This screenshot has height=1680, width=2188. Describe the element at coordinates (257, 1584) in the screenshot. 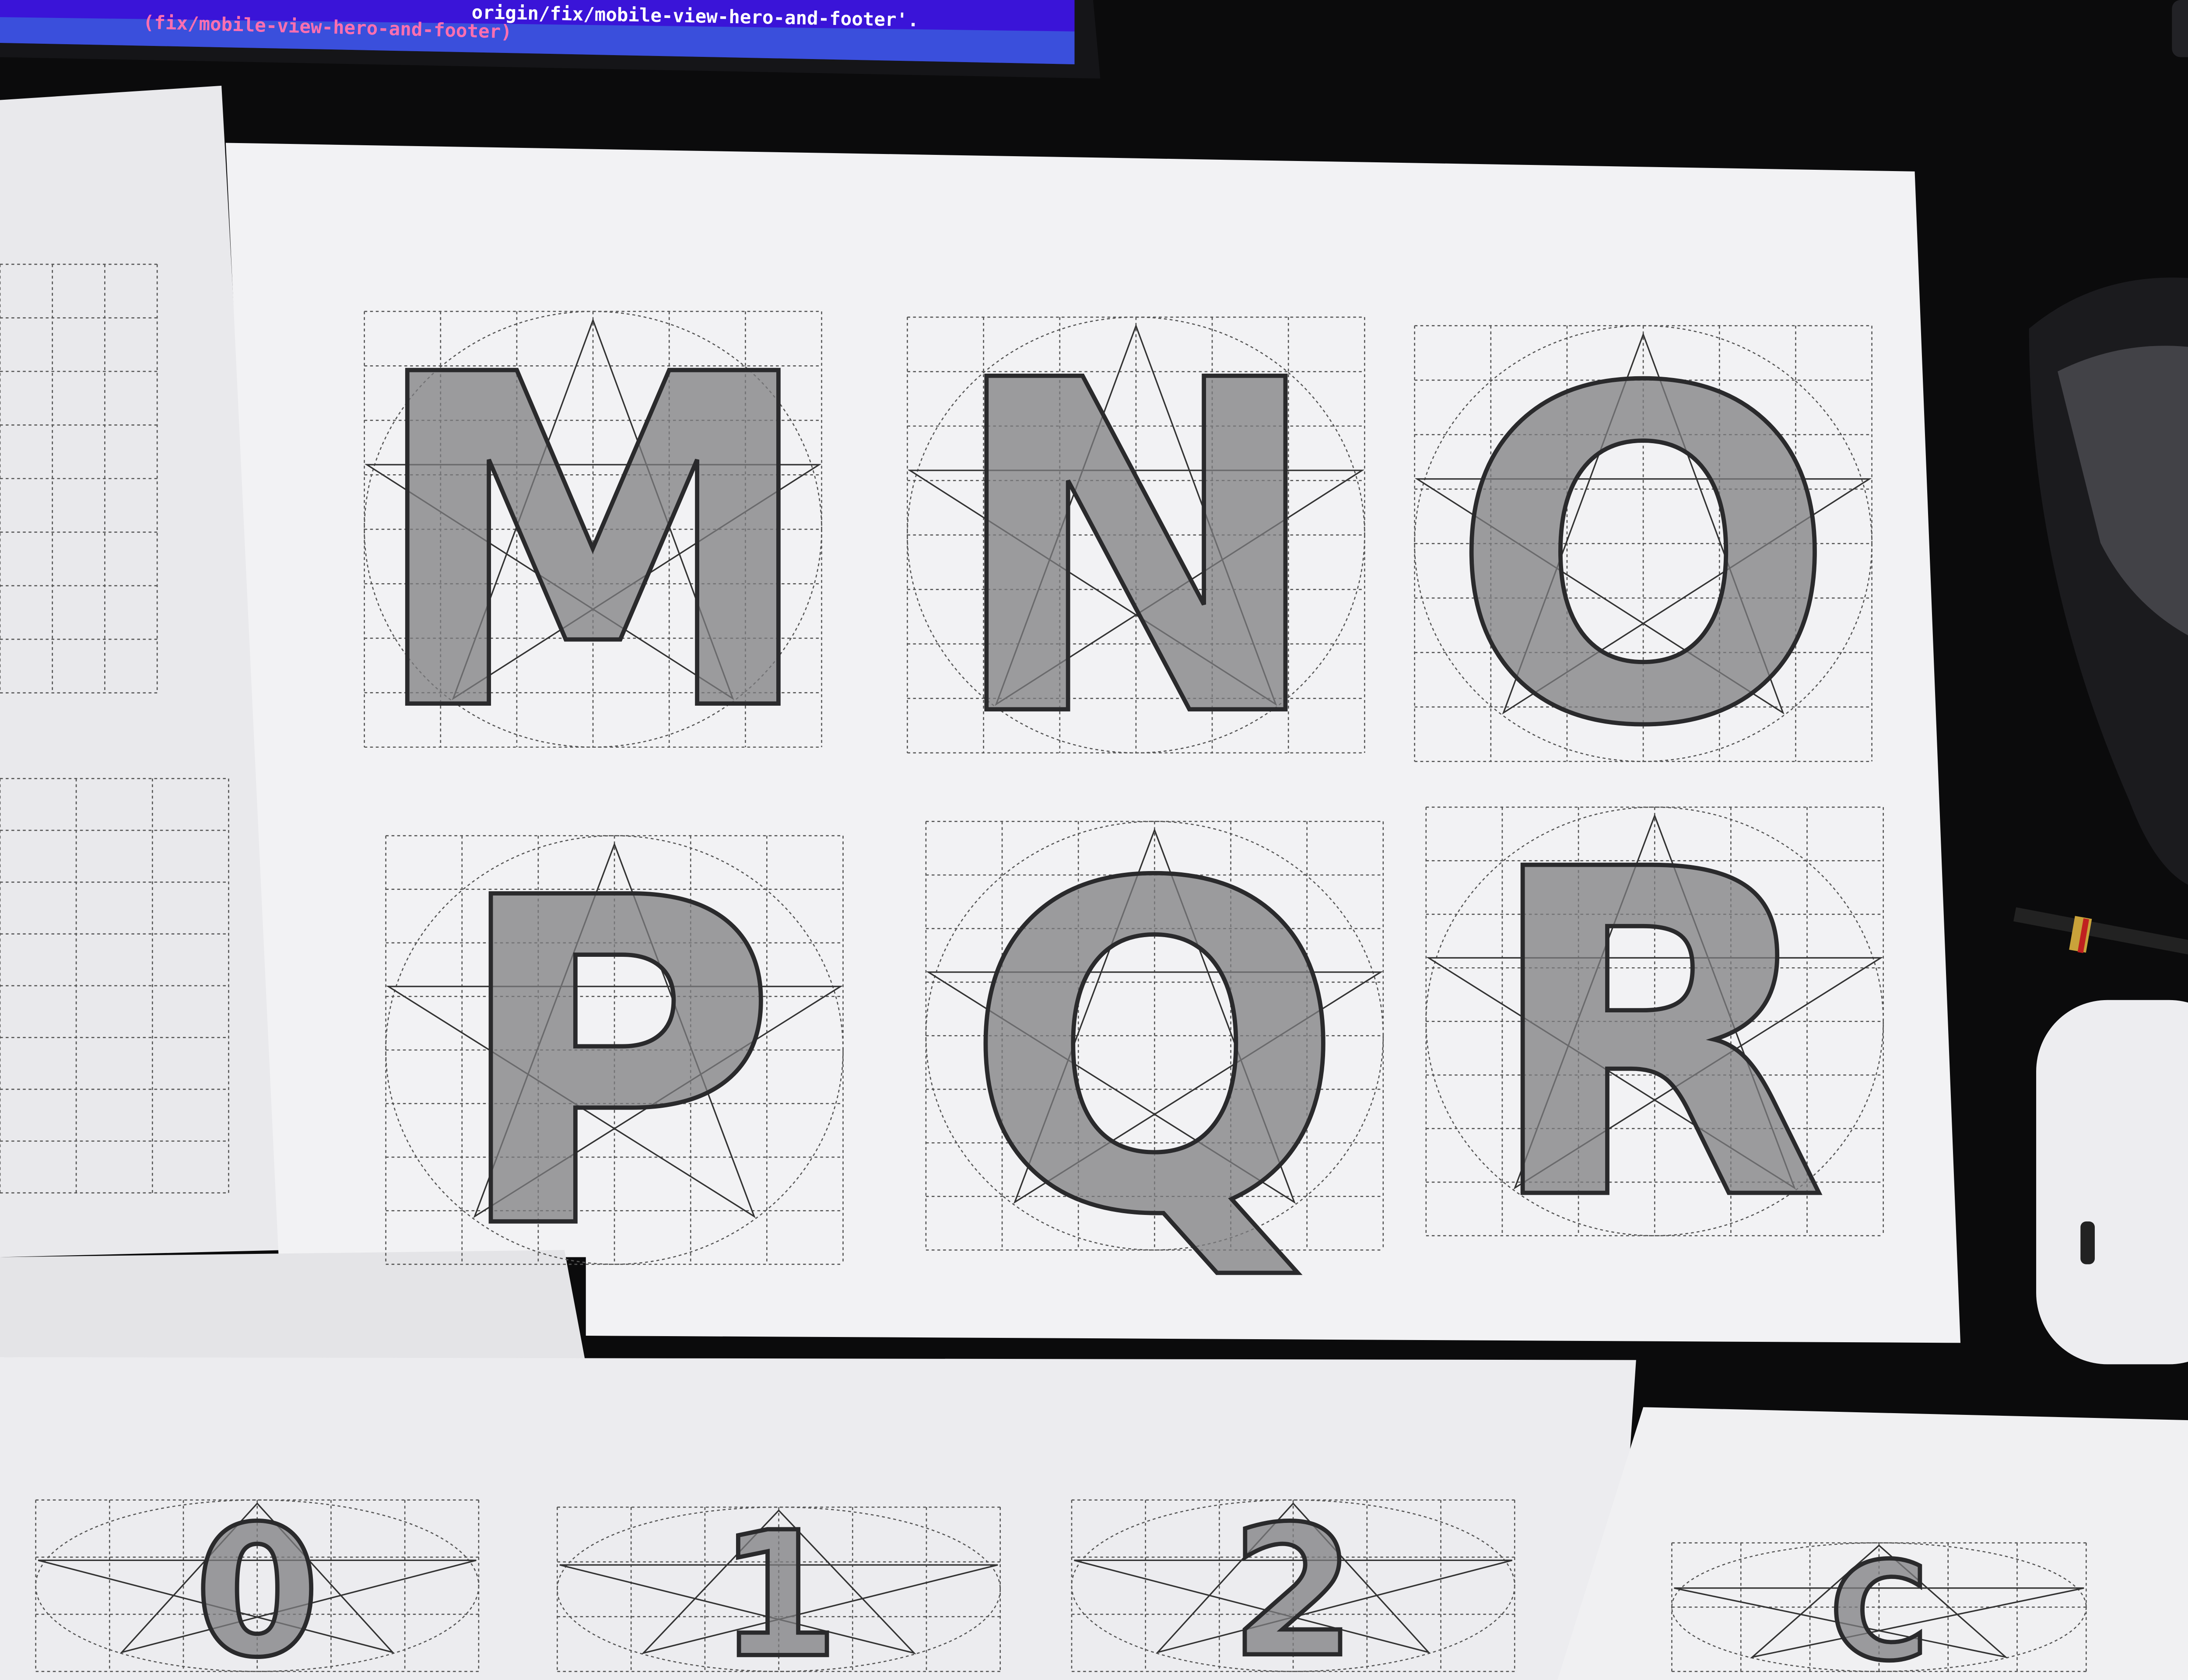

I see `pencil-letter: 0` at that location.